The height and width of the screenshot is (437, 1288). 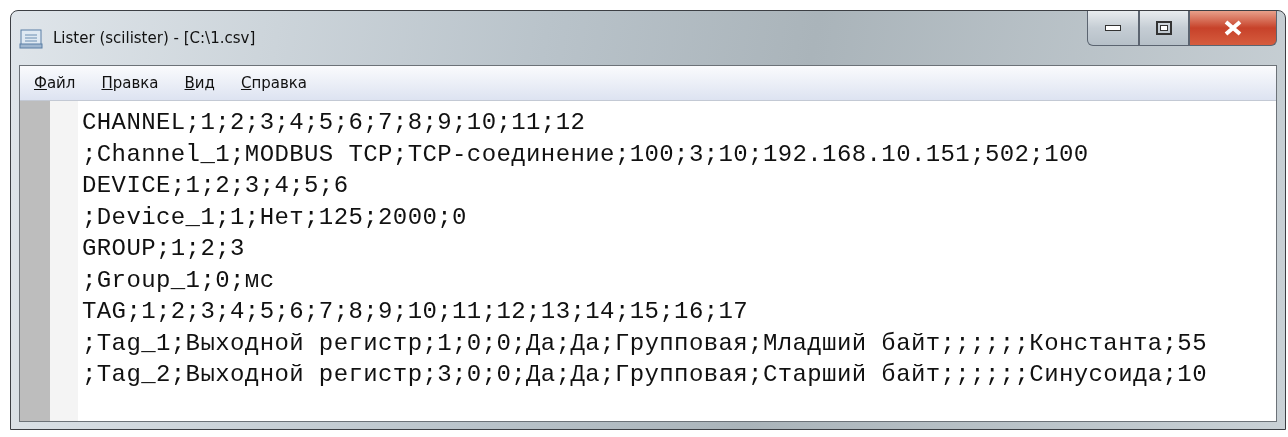 I want to click on menu-item: Справка, so click(x=274, y=83).